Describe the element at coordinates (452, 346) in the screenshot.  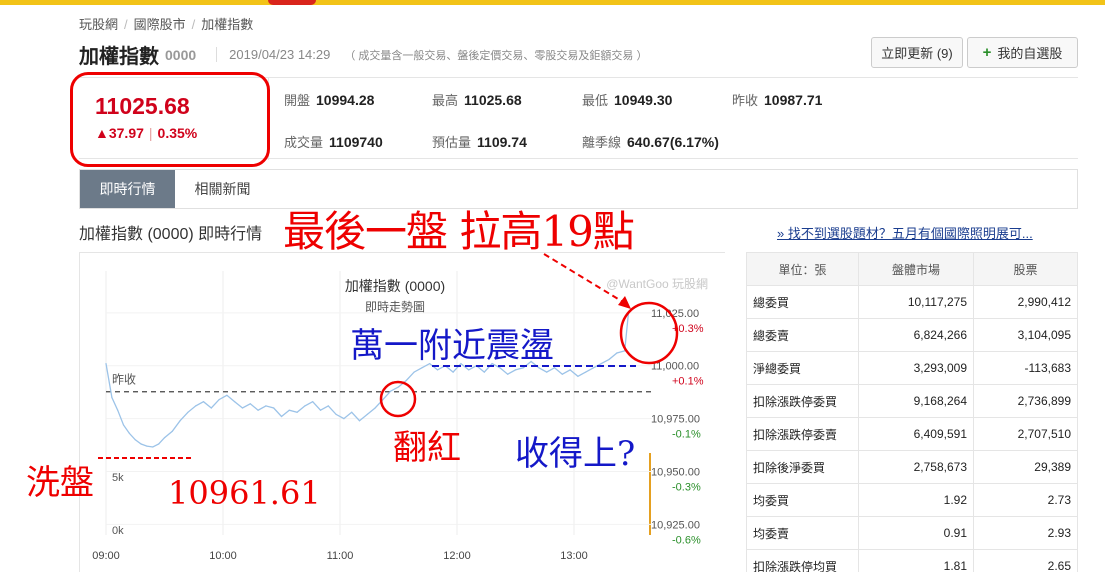
I see `annotation-range: 萬一附近震盪` at that location.